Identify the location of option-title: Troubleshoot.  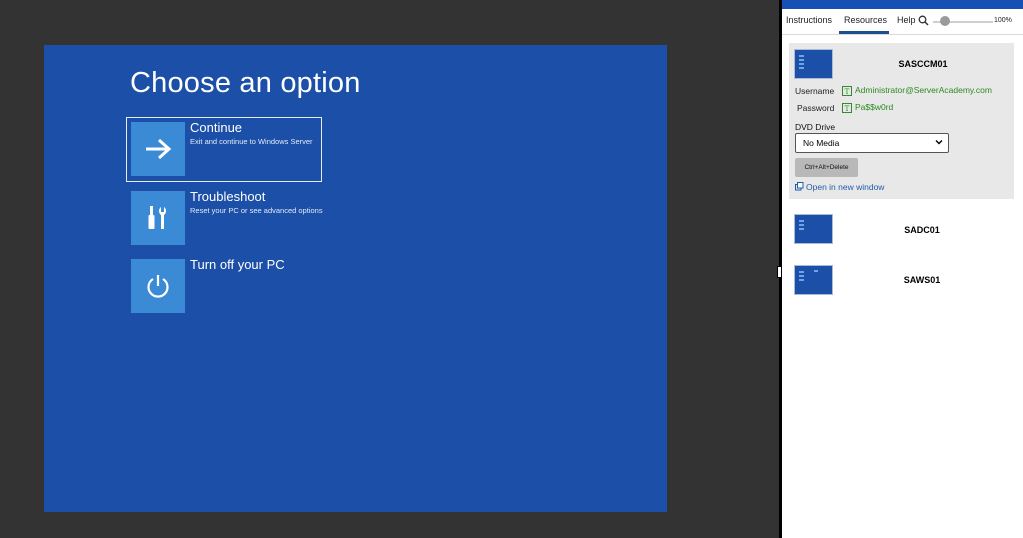
(228, 196).